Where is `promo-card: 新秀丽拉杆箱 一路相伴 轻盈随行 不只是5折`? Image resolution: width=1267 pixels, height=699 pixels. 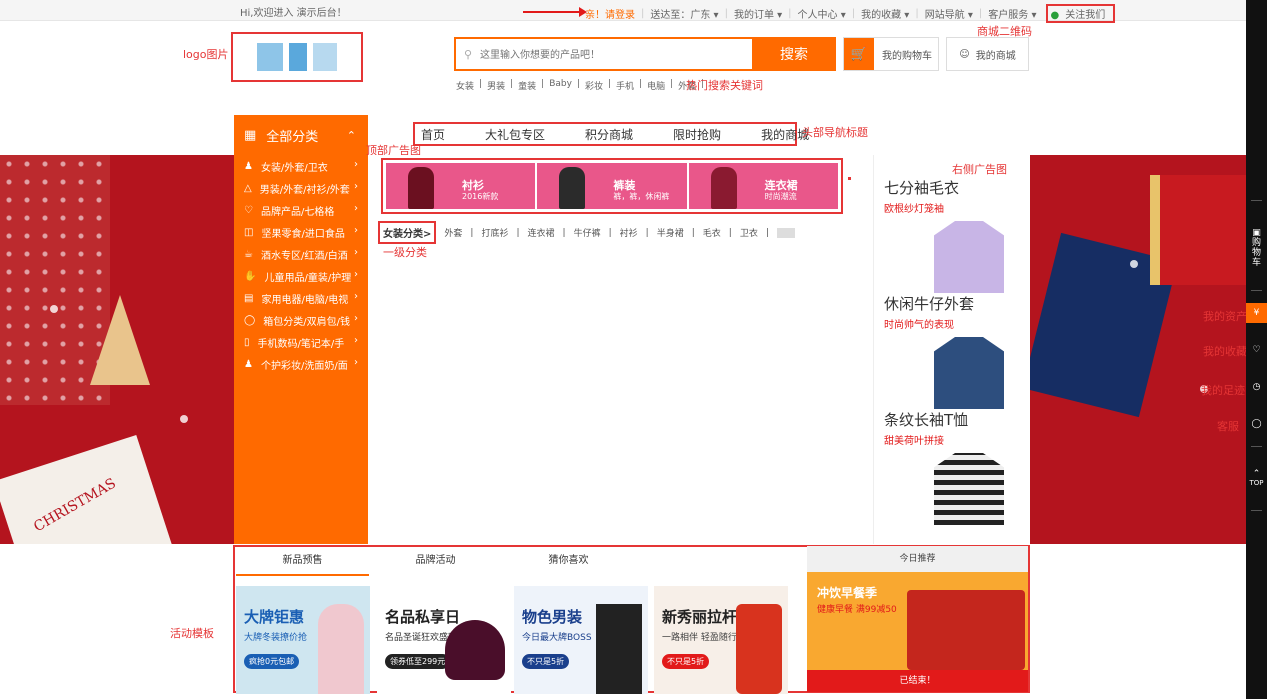
promo-card: 新秀丽拉杆箱 一路相伴 轻盈随行 不只是5折 is located at coordinates (721, 640).